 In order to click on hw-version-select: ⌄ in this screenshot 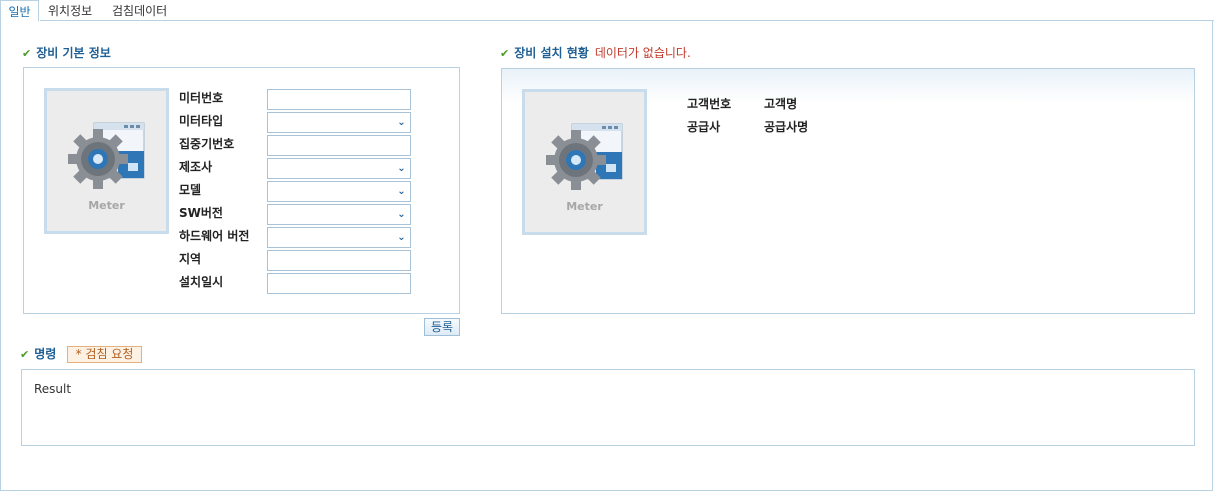, I will do `click(339, 237)`.